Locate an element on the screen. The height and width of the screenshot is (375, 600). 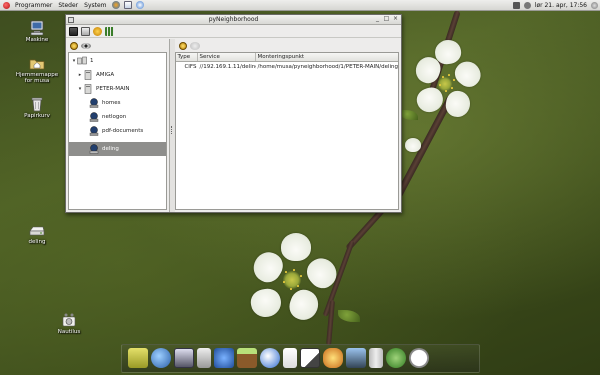
maximize-icon: □ is located at coordinates (386, 19).